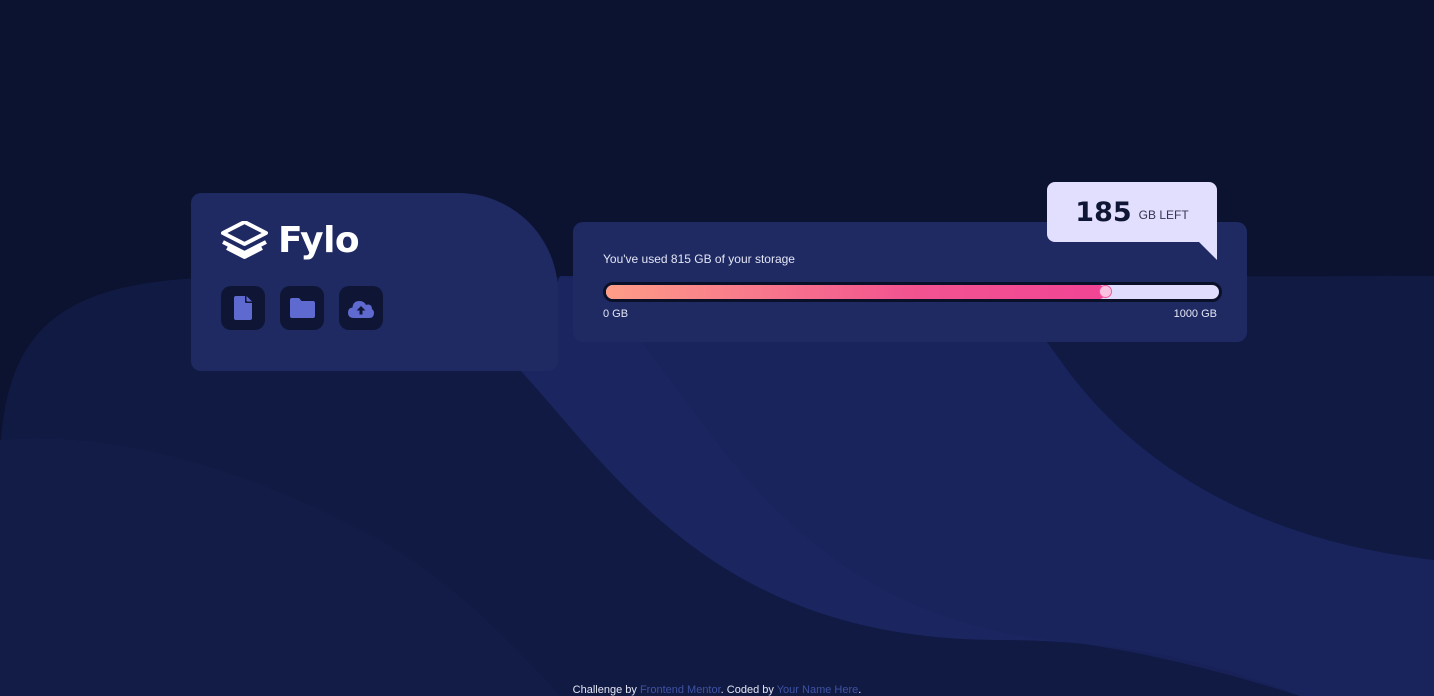  What do you see at coordinates (1105, 291) in the screenshot?
I see `storage-progress-thumb` at bounding box center [1105, 291].